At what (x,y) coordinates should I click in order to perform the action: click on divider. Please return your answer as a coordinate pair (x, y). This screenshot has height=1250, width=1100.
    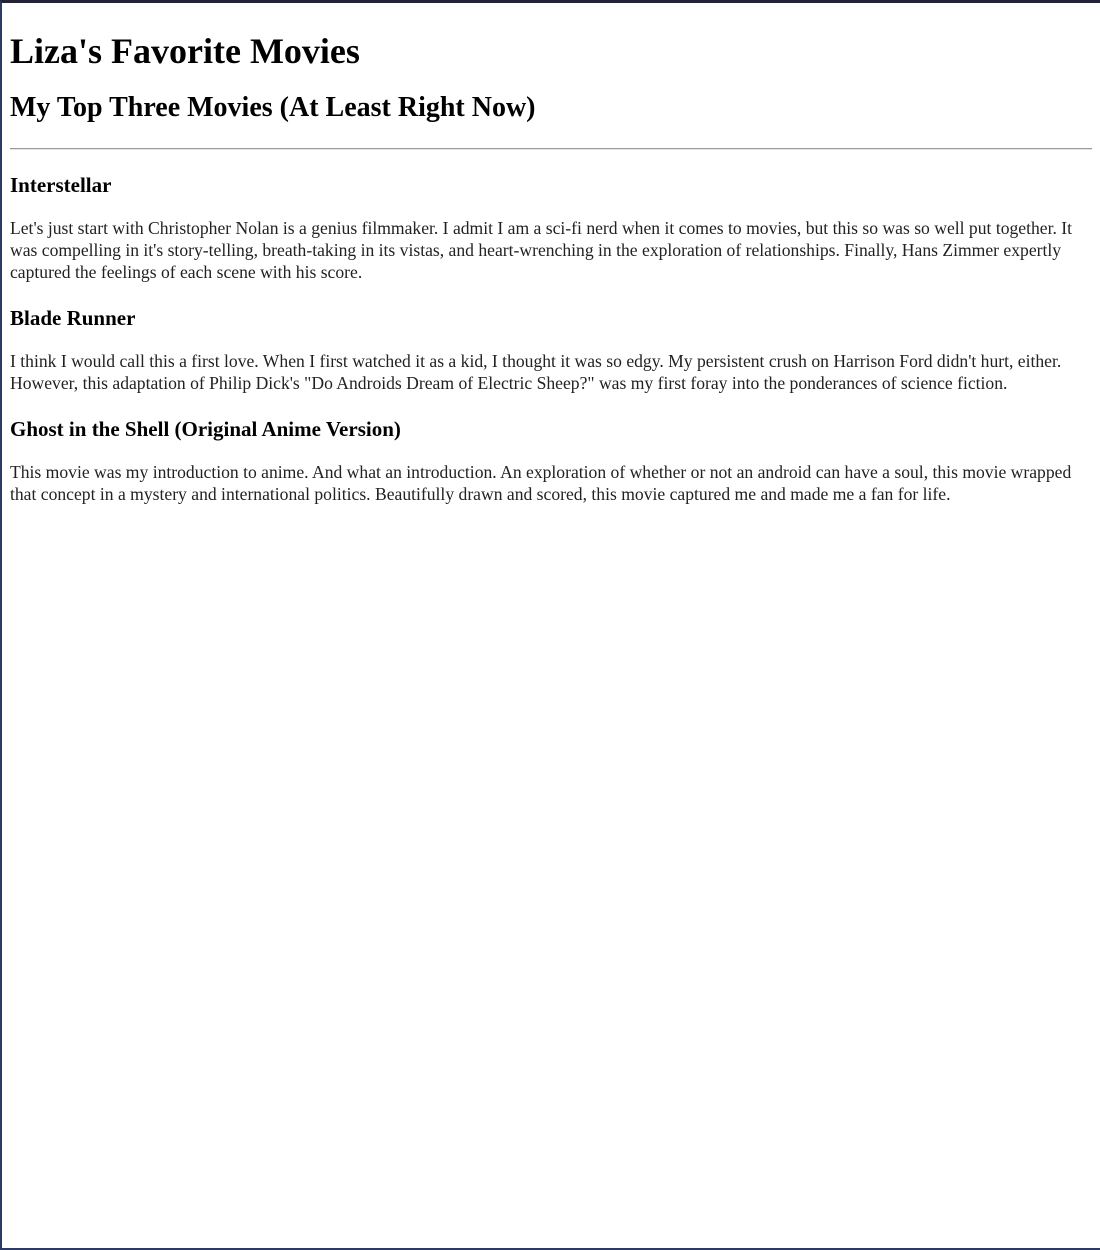
    Looking at the image, I should click on (551, 149).